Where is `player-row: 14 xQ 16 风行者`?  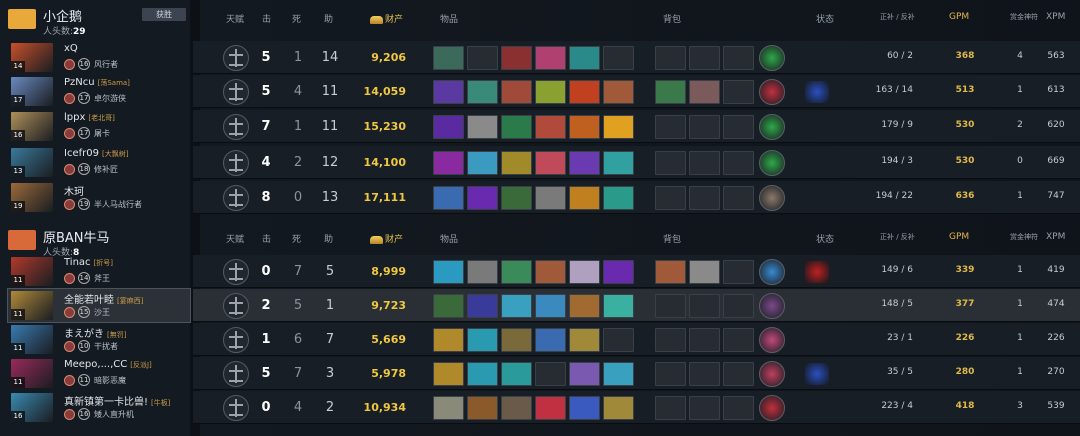
player-row: 14 xQ 16 风行者 is located at coordinates (99, 57).